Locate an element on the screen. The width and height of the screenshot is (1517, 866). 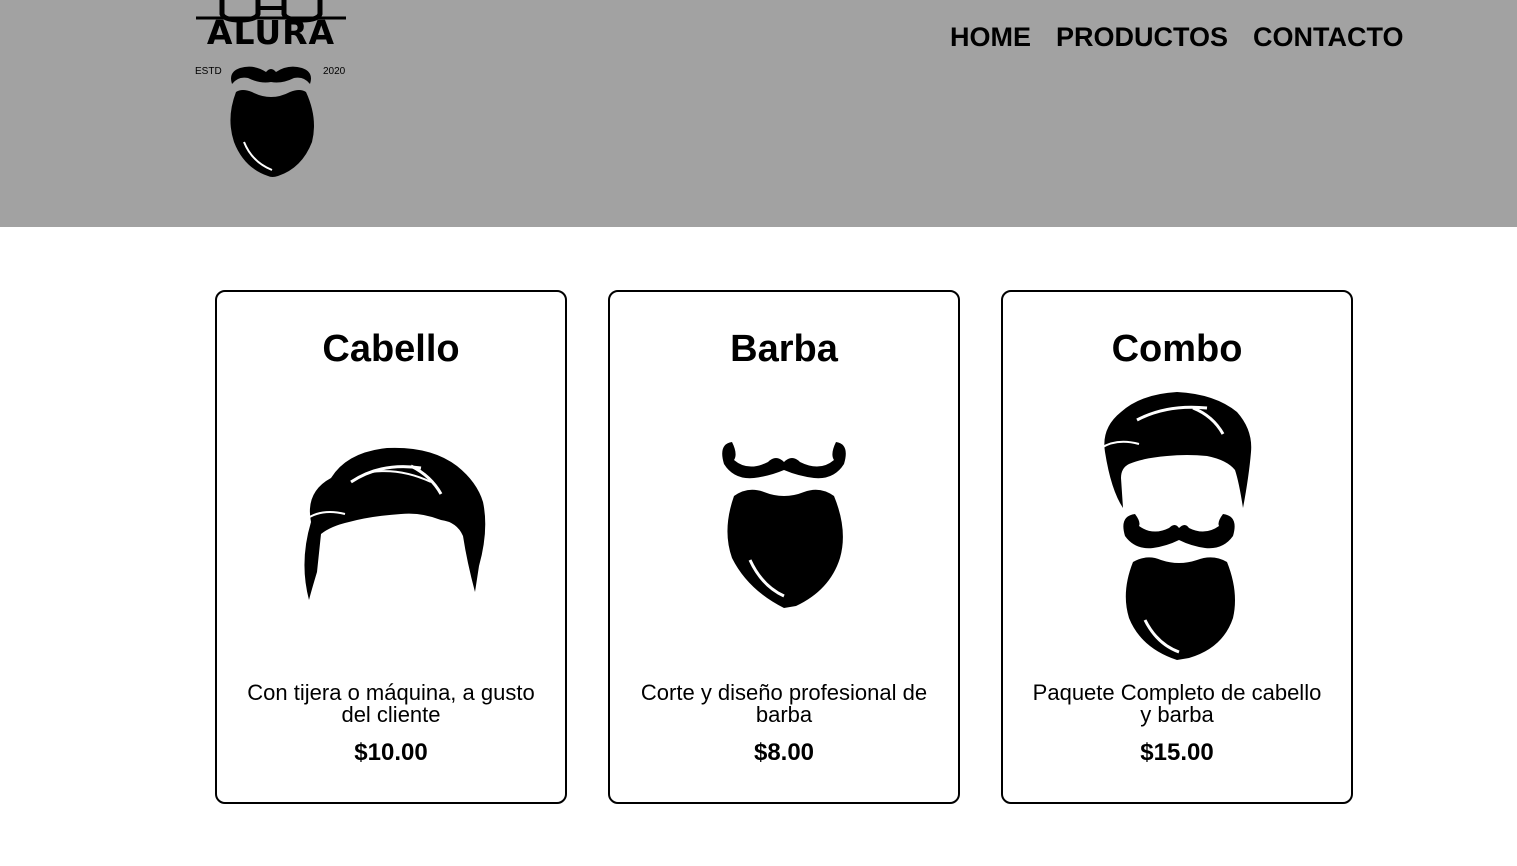
hair-icon is located at coordinates (391, 522).